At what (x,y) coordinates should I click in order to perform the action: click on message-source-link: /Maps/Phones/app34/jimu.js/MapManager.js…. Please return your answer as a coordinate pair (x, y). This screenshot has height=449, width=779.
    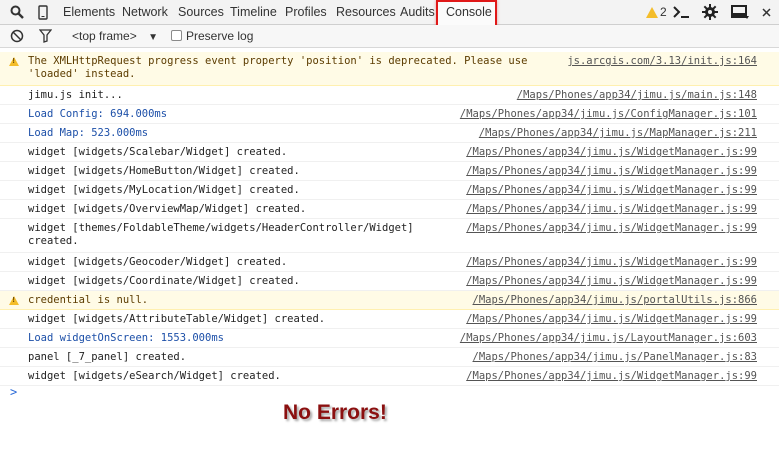
    Looking at the image, I should click on (618, 133).